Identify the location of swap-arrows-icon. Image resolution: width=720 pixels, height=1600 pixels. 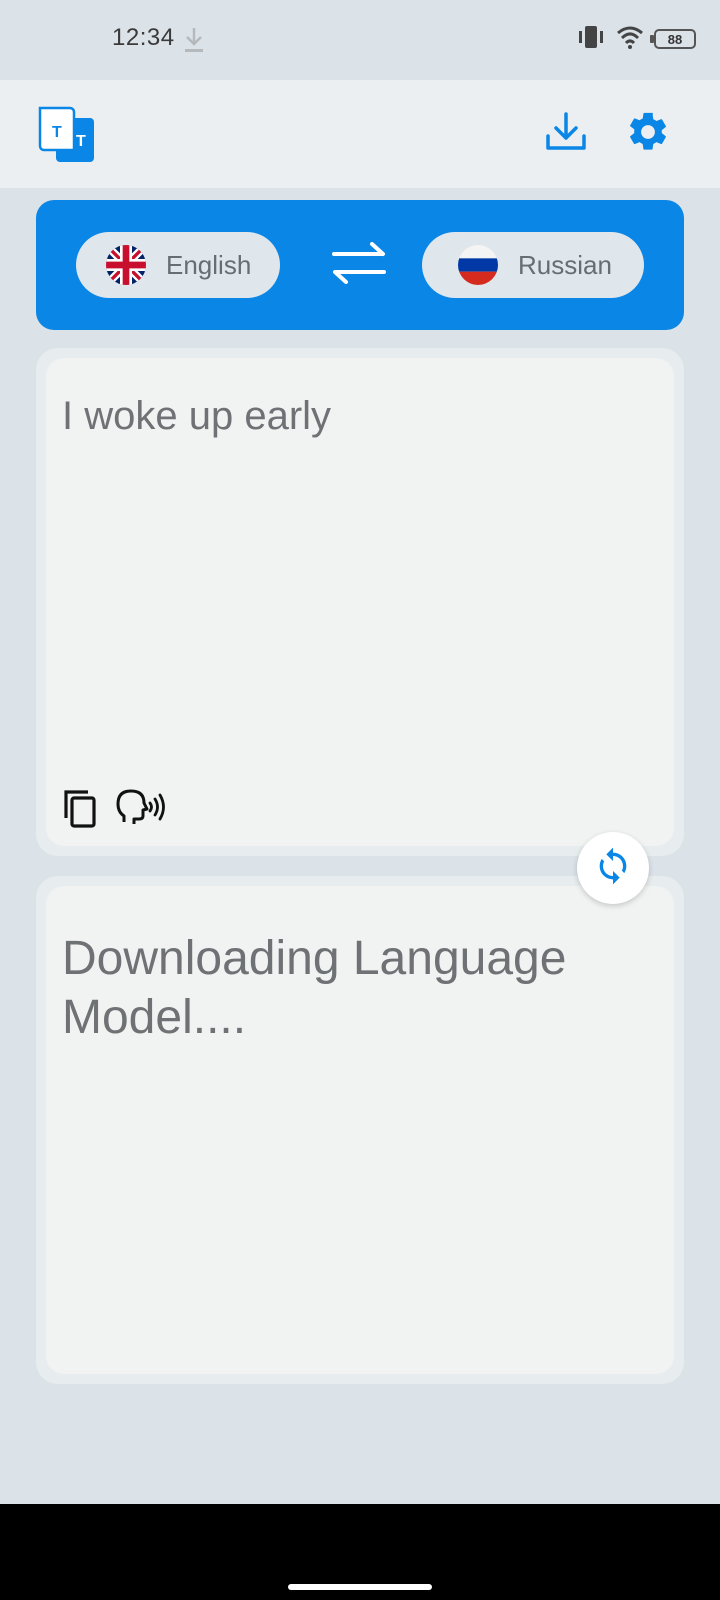
(359, 265).